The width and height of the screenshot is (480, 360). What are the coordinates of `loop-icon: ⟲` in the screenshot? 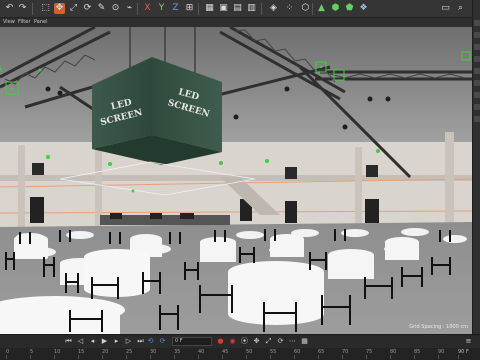 It's located at (150, 341).